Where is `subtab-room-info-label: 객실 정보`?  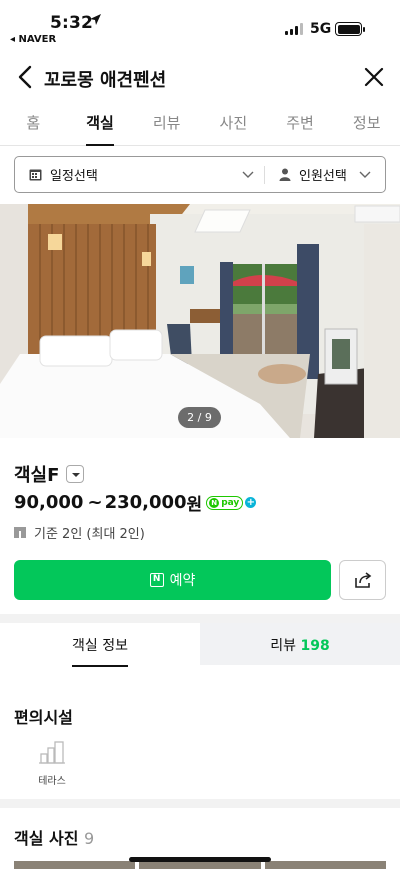
subtab-room-info-label: 객실 정보 is located at coordinates (100, 652).